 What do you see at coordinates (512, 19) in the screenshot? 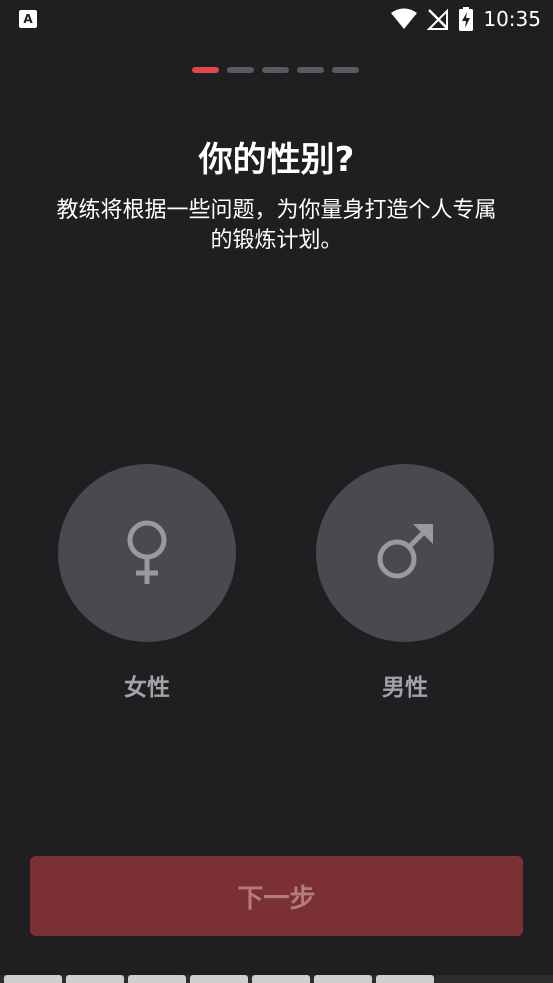
I see `status-time: 10:35` at bounding box center [512, 19].